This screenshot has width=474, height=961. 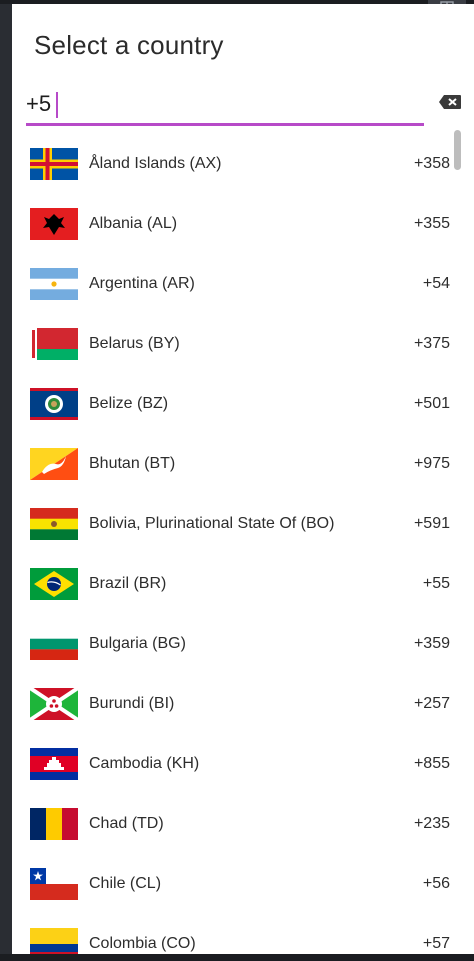 I want to click on backspace-clear-icon, so click(x=450, y=102).